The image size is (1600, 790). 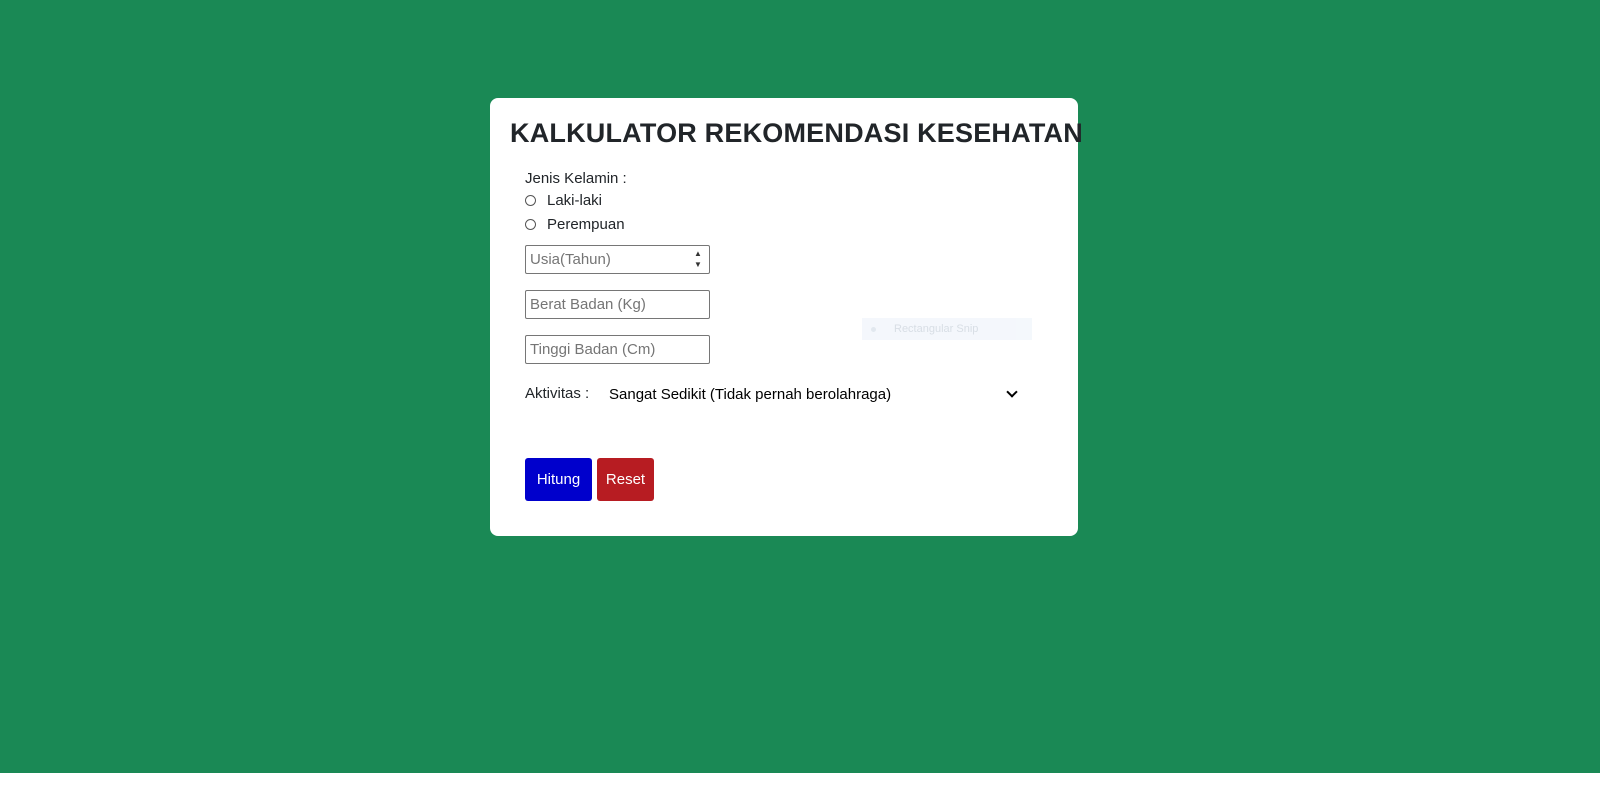 What do you see at coordinates (530, 200) in the screenshot?
I see `radio-male` at bounding box center [530, 200].